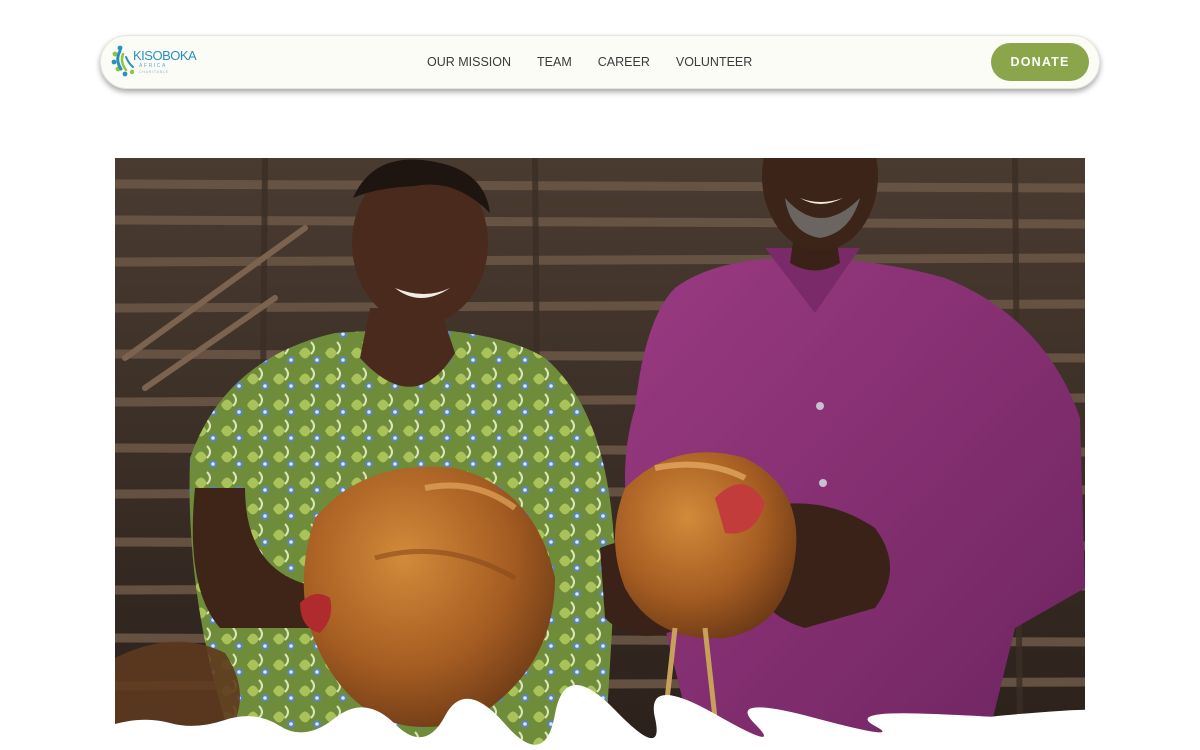  I want to click on donate-button: DONATE, so click(1040, 62).